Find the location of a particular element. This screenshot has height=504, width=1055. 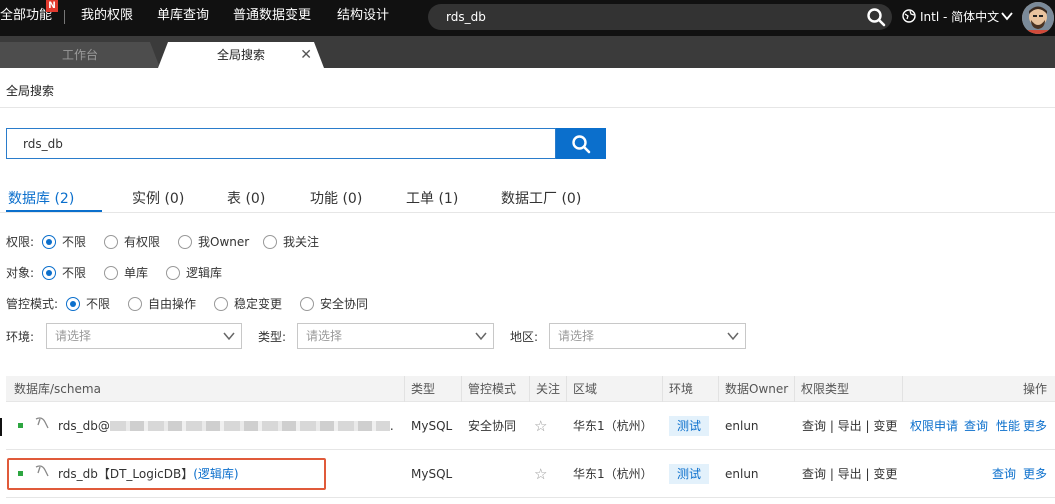

filter-region-label: 地区: is located at coordinates (524, 337).